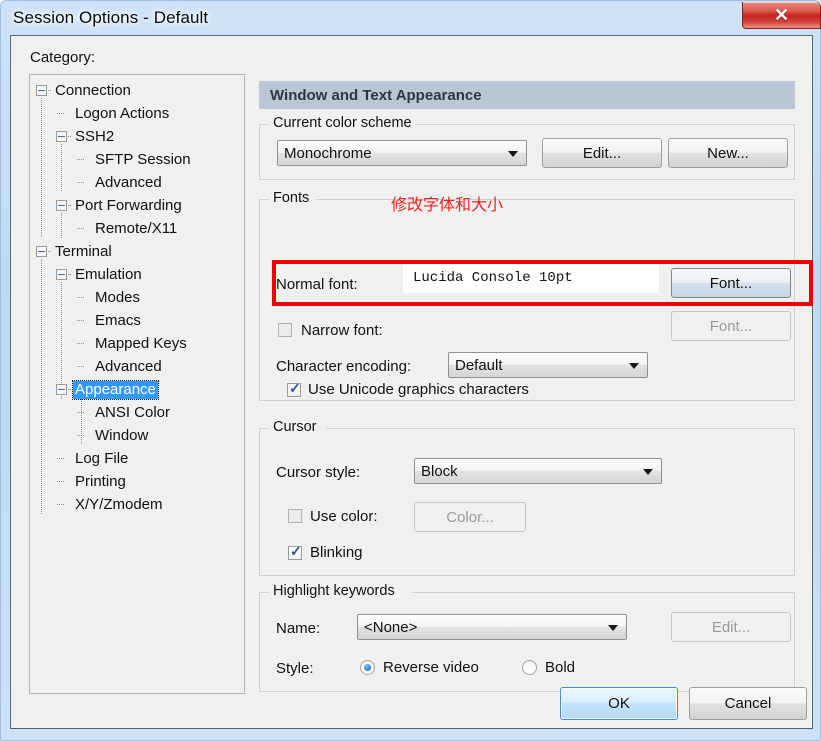 This screenshot has width=821, height=741. I want to click on tree-item-port-forwarding: Port Forwarding, so click(107, 205).